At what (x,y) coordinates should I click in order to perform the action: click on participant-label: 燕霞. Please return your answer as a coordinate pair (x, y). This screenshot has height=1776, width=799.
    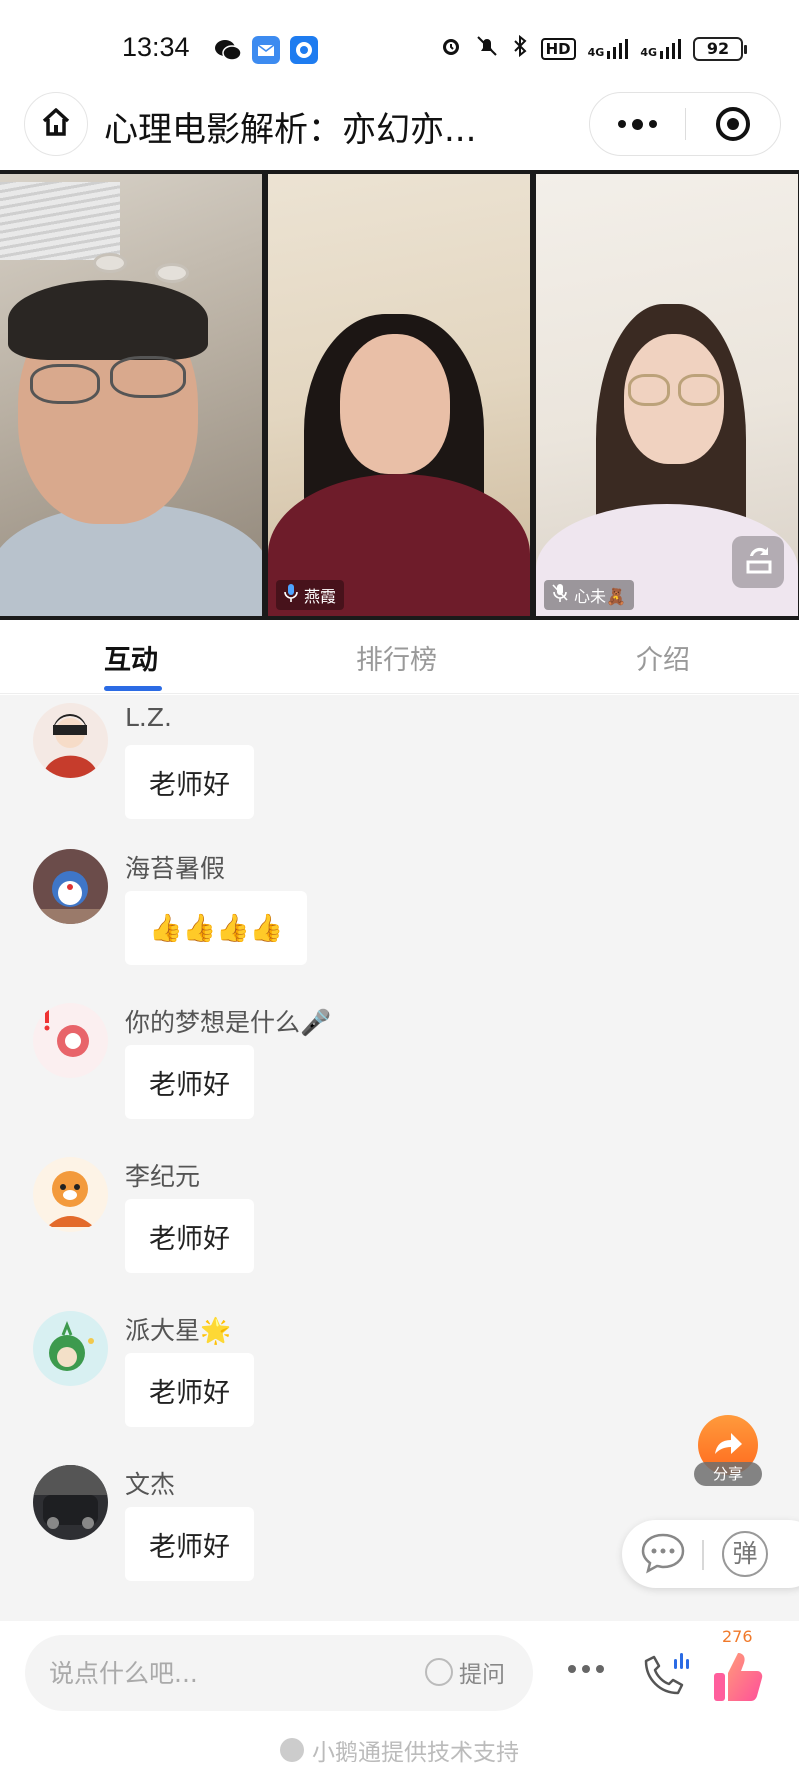
    Looking at the image, I should click on (310, 595).